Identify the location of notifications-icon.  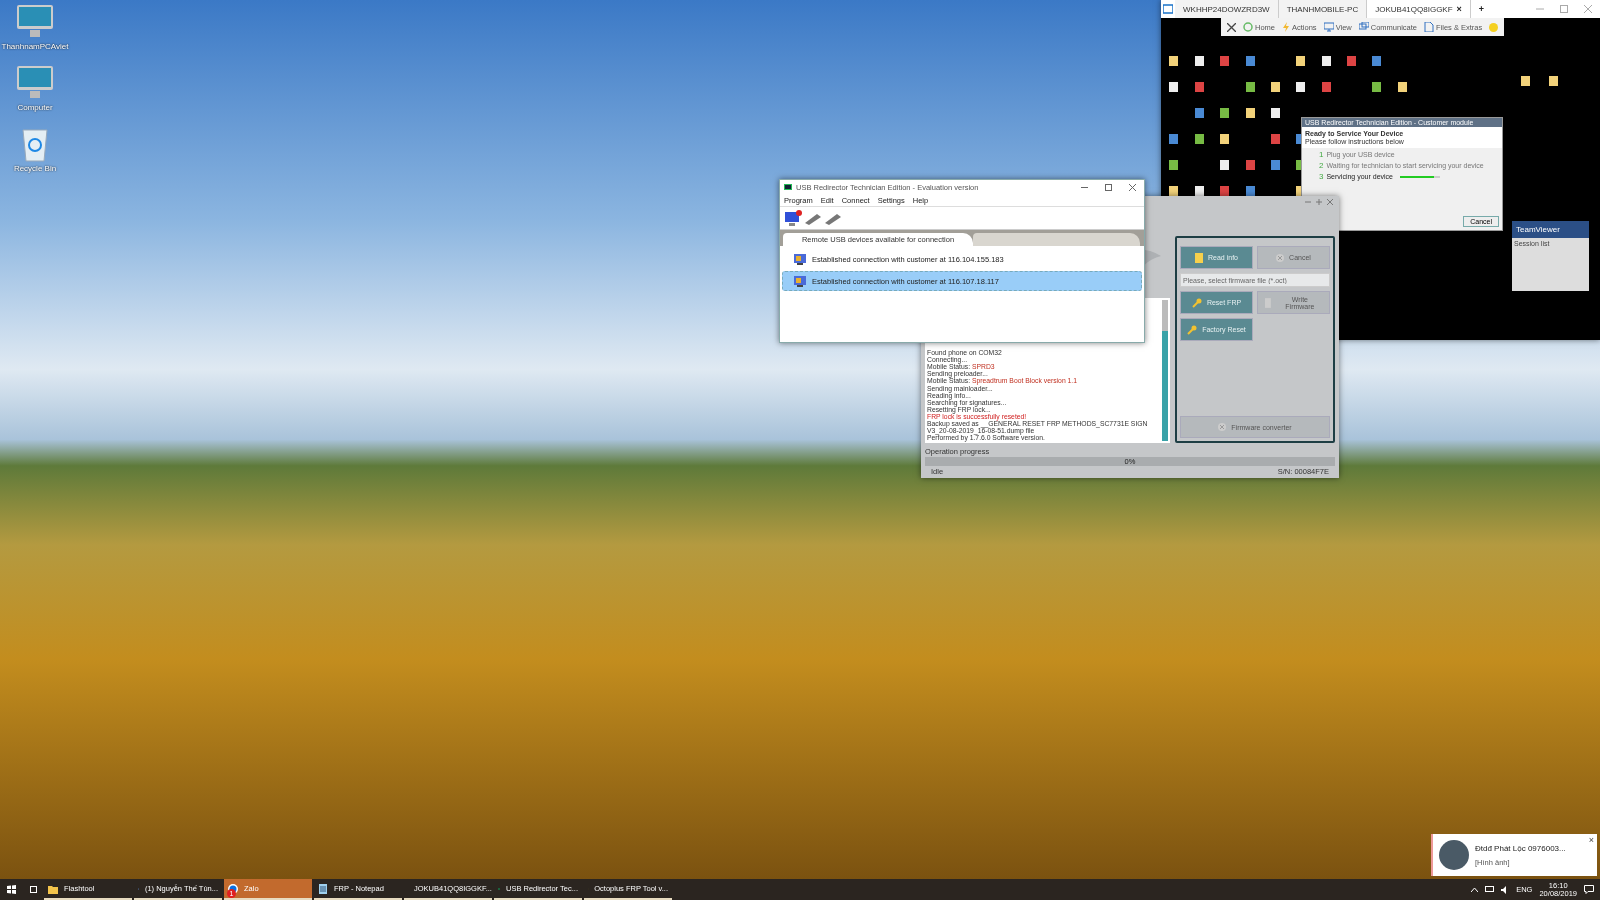
(1589, 889).